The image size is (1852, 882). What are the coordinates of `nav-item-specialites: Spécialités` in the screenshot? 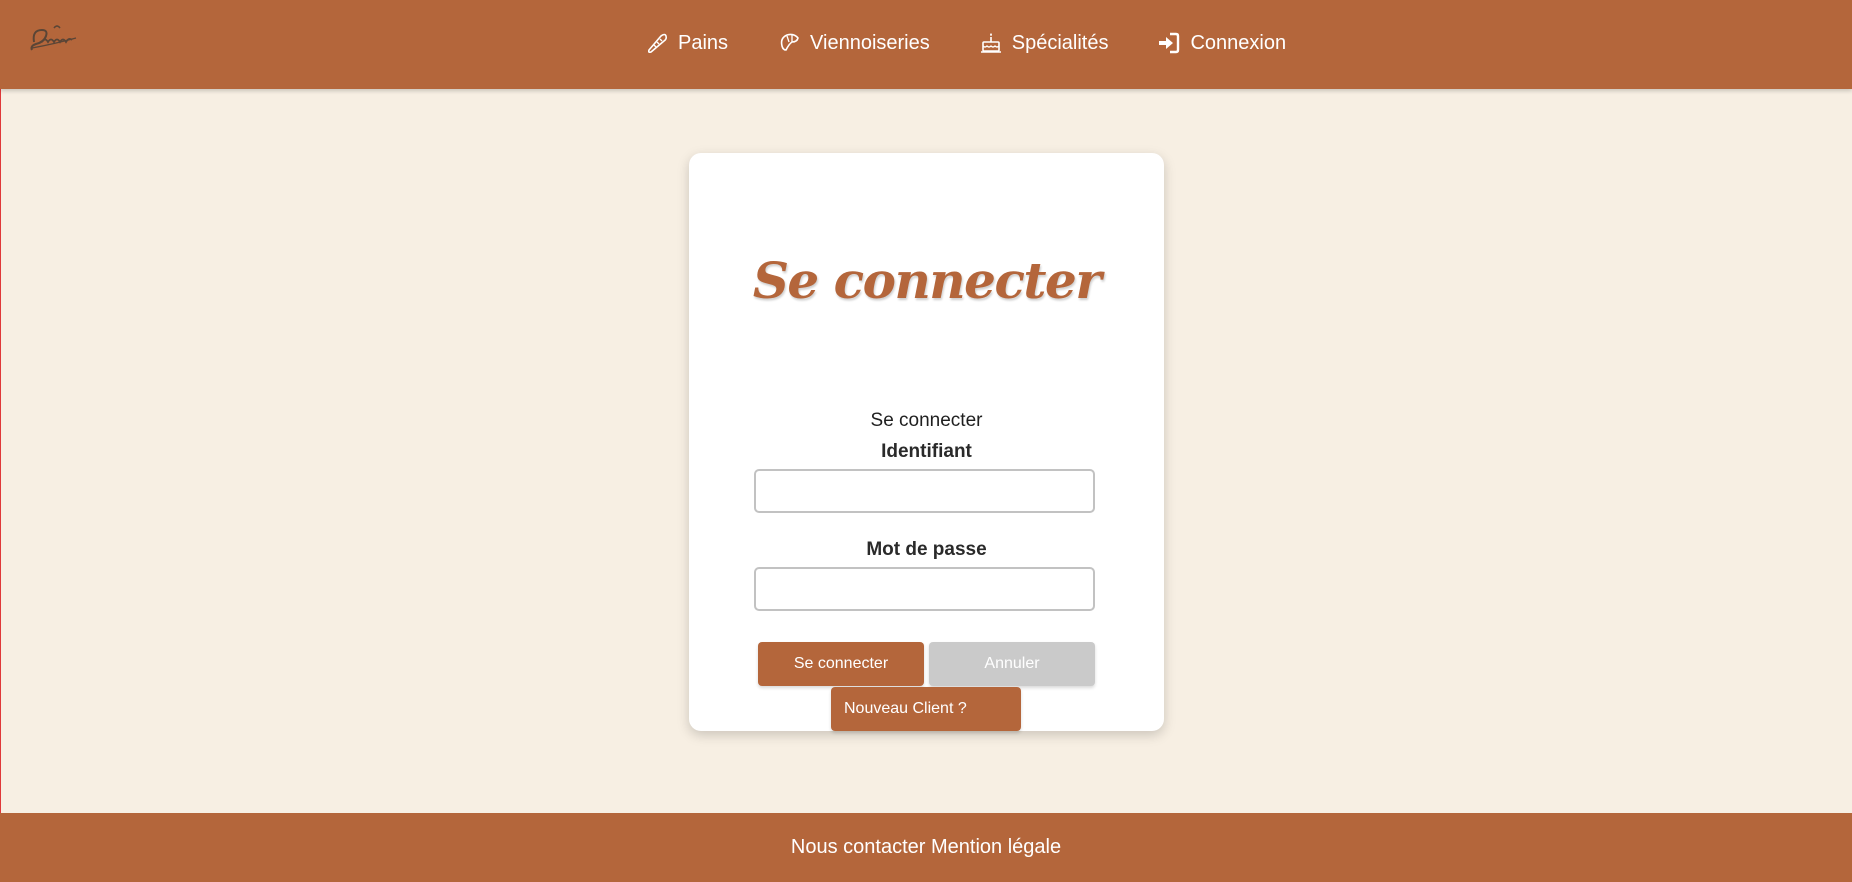 It's located at (1044, 43).